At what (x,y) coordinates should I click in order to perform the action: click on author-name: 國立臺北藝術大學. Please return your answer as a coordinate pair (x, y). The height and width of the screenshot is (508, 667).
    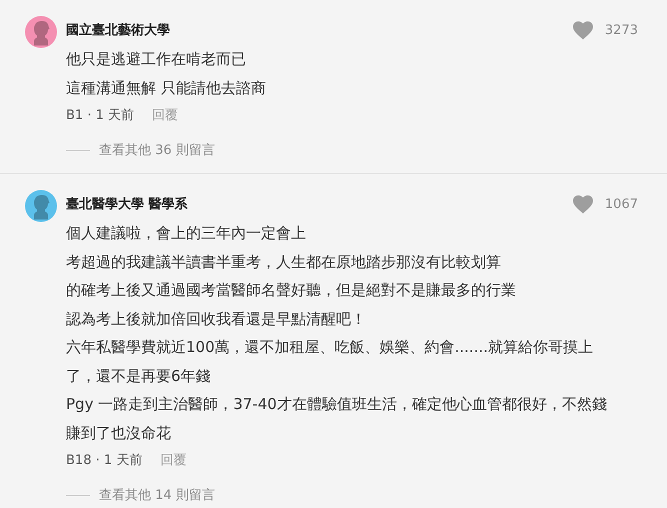
    Looking at the image, I should click on (118, 30).